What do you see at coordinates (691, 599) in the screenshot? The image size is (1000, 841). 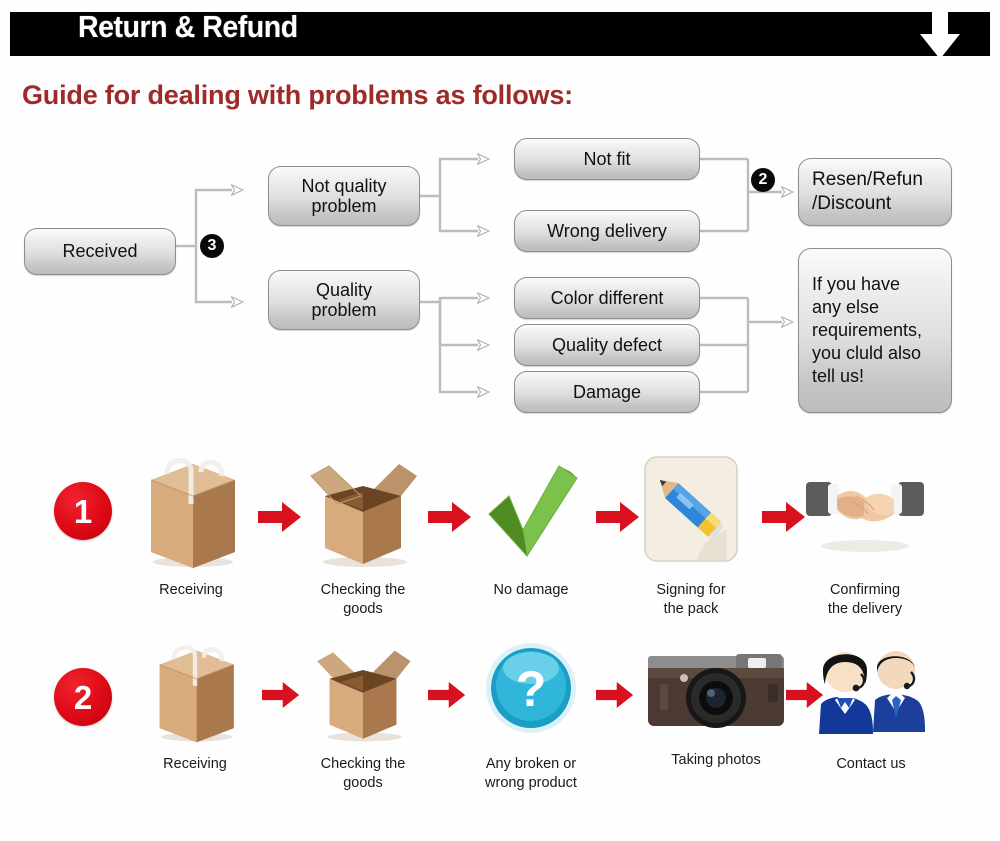 I see `process-step-label: Signing for the pack` at bounding box center [691, 599].